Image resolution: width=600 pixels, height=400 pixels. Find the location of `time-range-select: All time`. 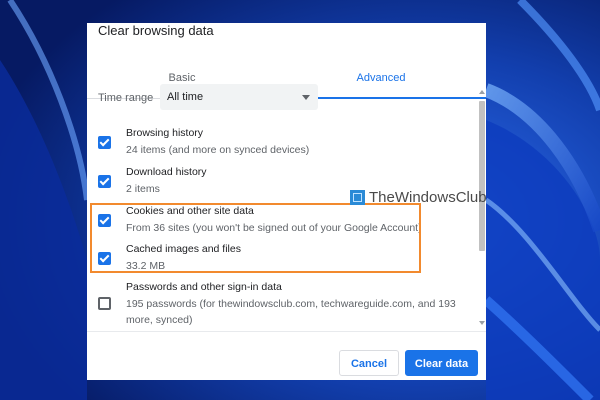

time-range-select: All time is located at coordinates (239, 97).